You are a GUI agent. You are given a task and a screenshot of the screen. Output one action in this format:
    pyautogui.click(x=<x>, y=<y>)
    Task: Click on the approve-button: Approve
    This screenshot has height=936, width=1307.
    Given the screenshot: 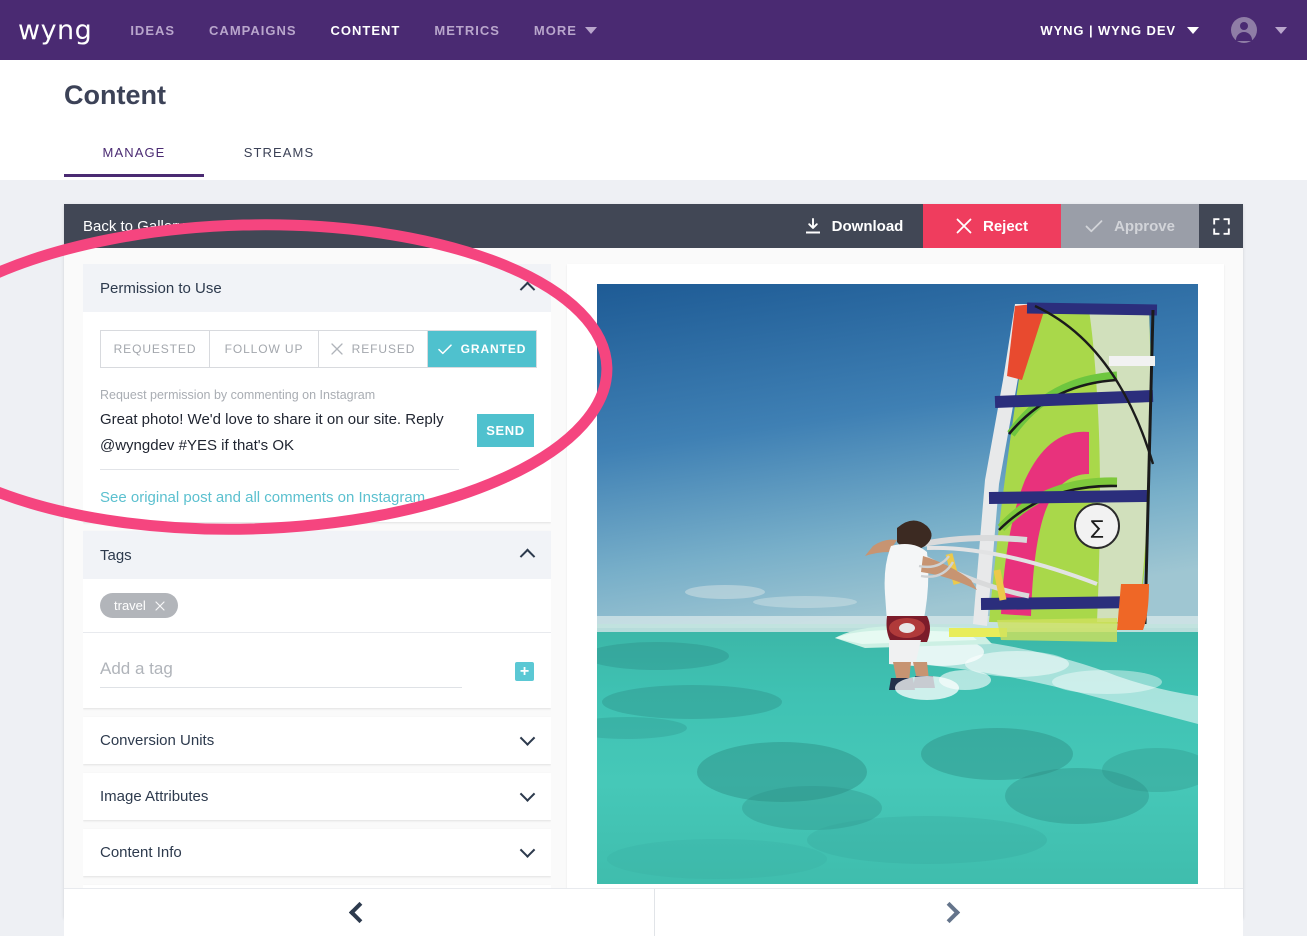 What is the action you would take?
    pyautogui.click(x=1130, y=226)
    